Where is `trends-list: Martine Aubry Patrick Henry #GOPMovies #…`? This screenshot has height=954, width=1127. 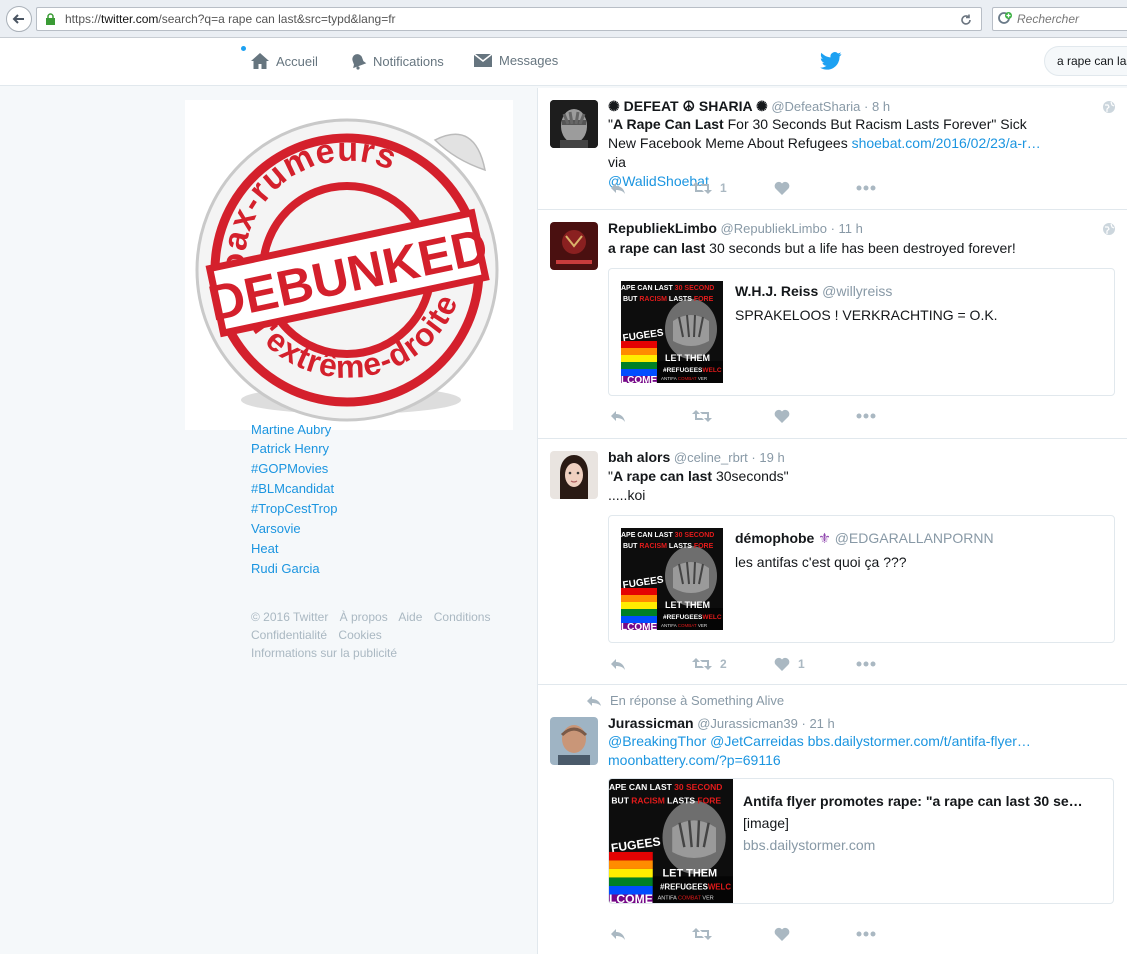
trends-list: Martine Aubry Patrick Henry #GOPMovies #… is located at coordinates (294, 502).